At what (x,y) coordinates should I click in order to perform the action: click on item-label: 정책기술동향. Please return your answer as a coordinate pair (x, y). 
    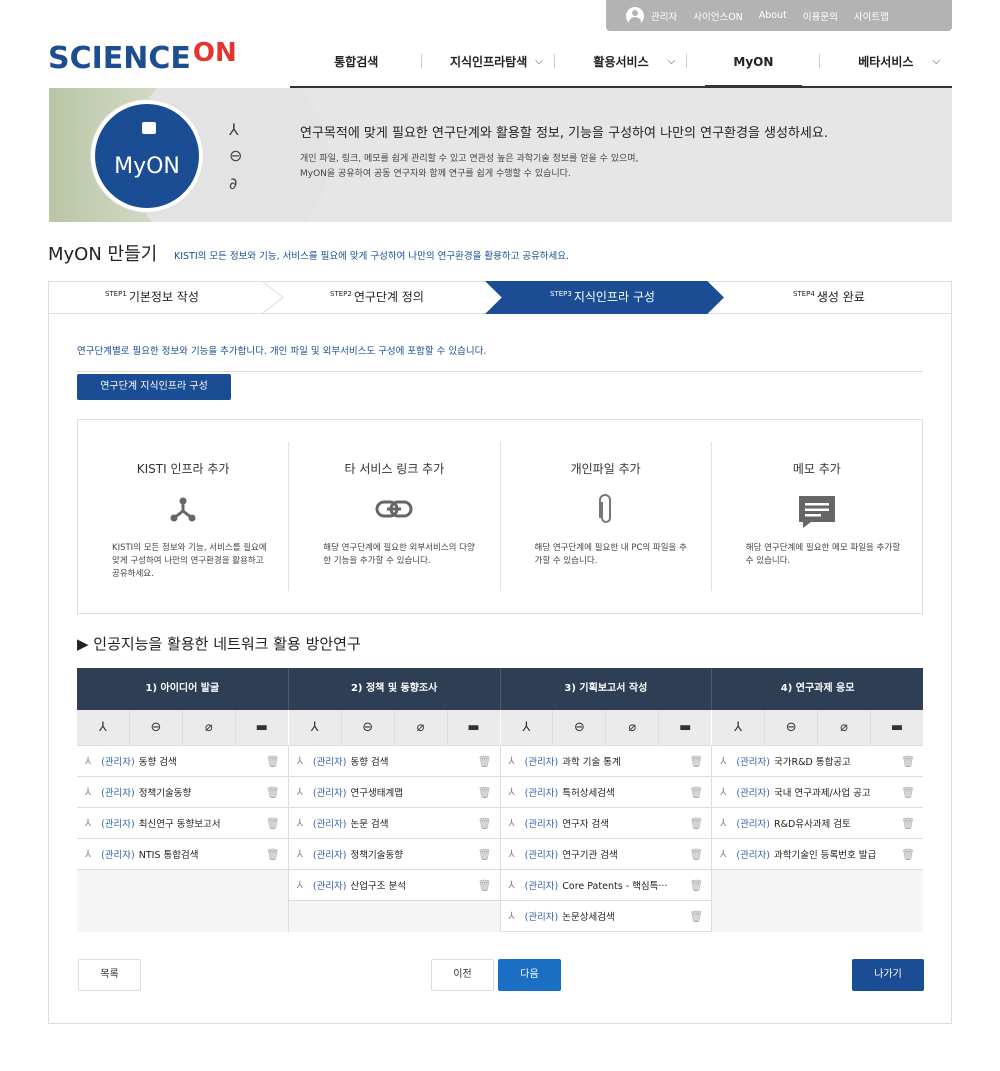
    Looking at the image, I should click on (376, 855).